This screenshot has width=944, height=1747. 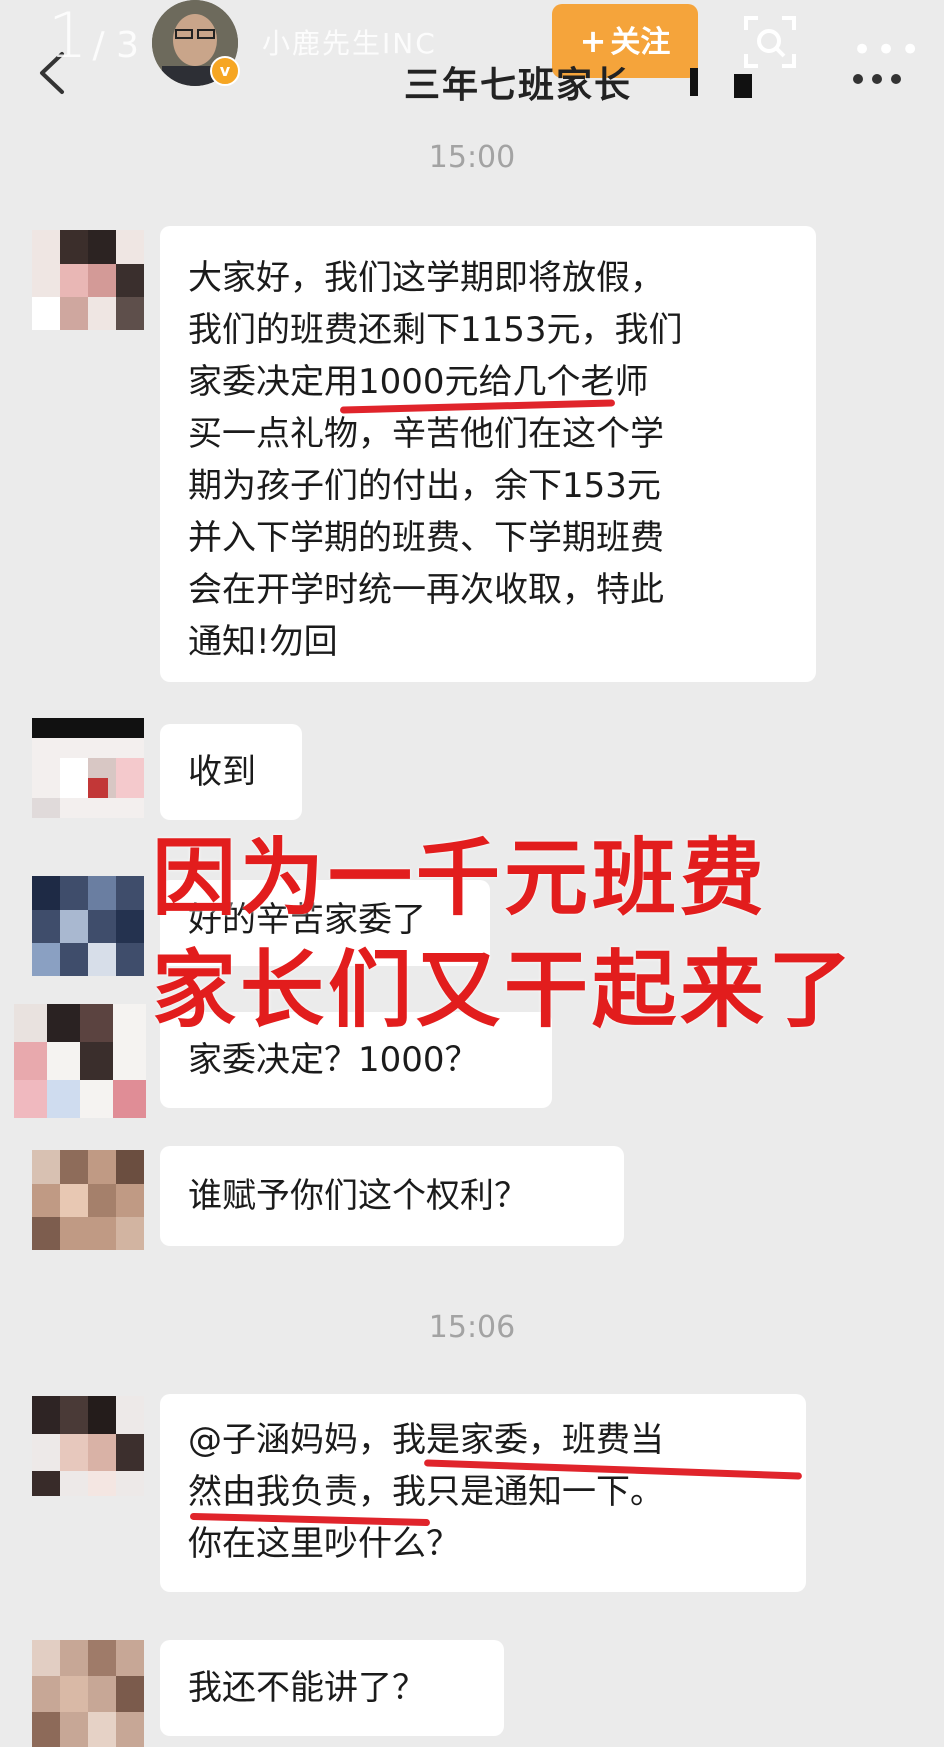 What do you see at coordinates (307, 1688) in the screenshot?
I see `message-line: 我还不能讲了？` at bounding box center [307, 1688].